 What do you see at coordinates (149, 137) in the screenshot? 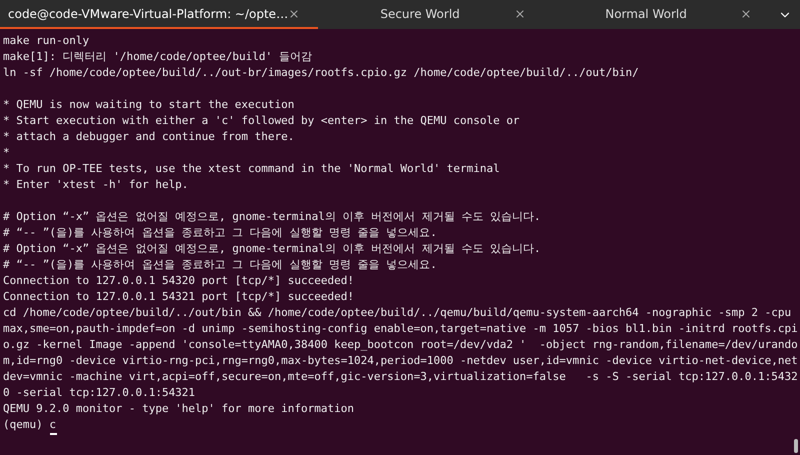
I see `terminal-line: * attach a debugger and continue from there.` at bounding box center [149, 137].